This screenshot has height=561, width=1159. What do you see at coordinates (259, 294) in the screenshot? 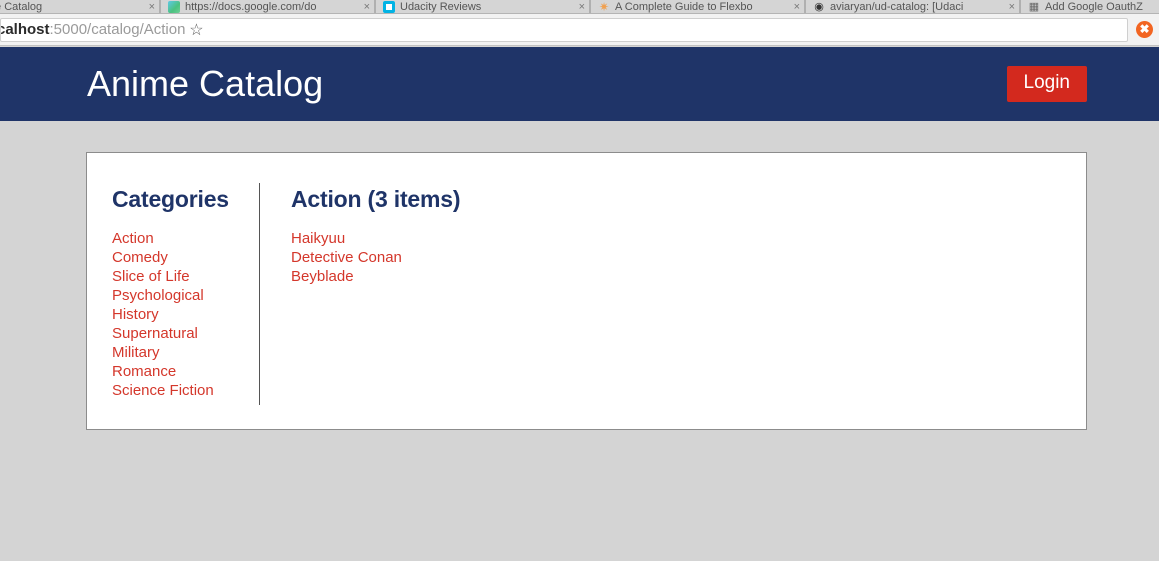
I see `pane-divider` at bounding box center [259, 294].